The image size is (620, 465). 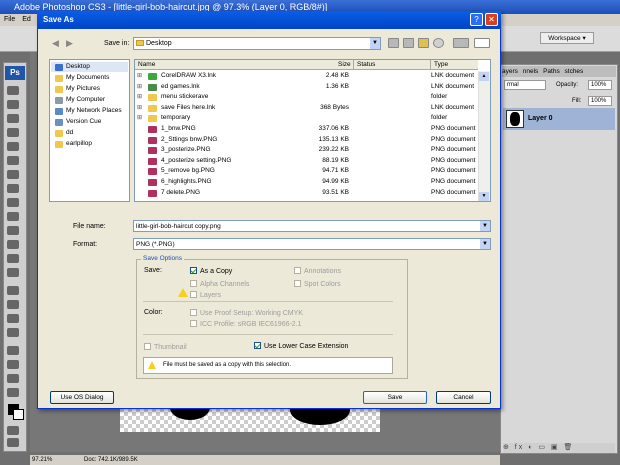 I want to click on fill-field: 100%, so click(x=600, y=101).